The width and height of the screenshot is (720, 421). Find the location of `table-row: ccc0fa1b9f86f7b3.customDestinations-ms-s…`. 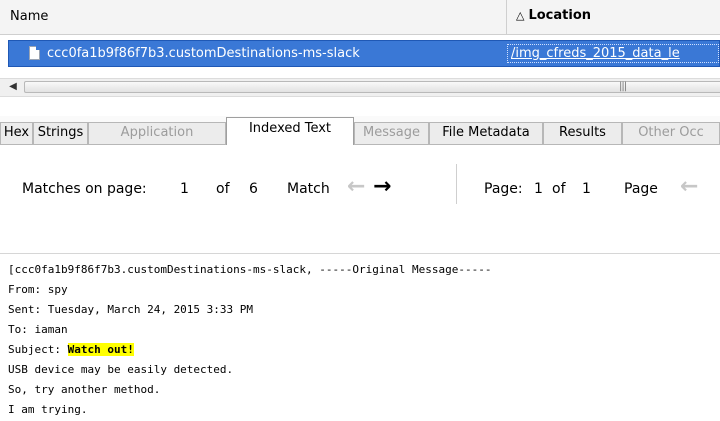

table-row: ccc0fa1b9f86f7b3.customDestinations-ms-s… is located at coordinates (364, 53).